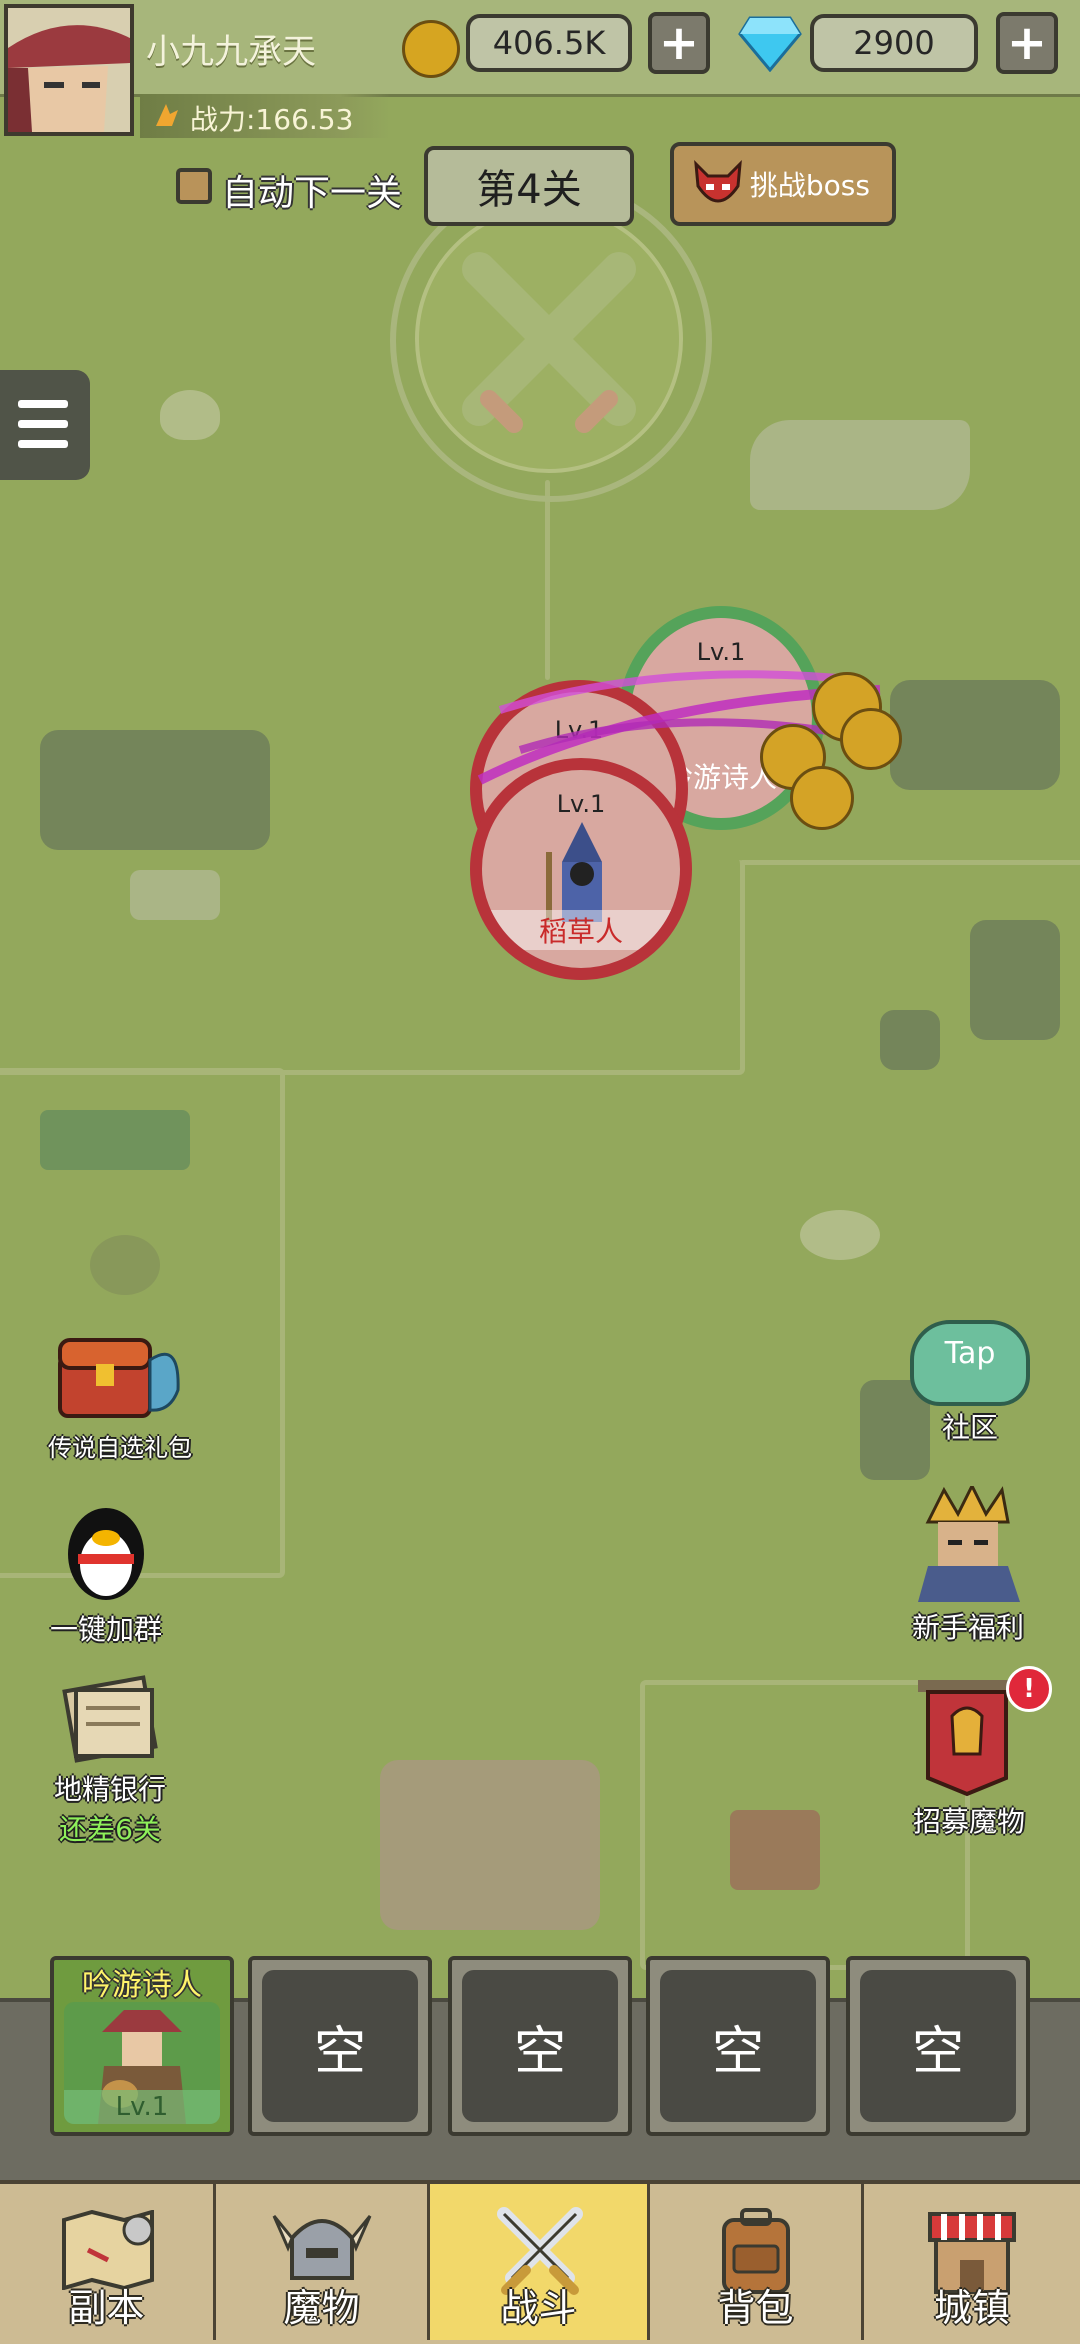 The height and width of the screenshot is (2344, 1080). I want to click on gold-amount: 406.5K, so click(549, 43).